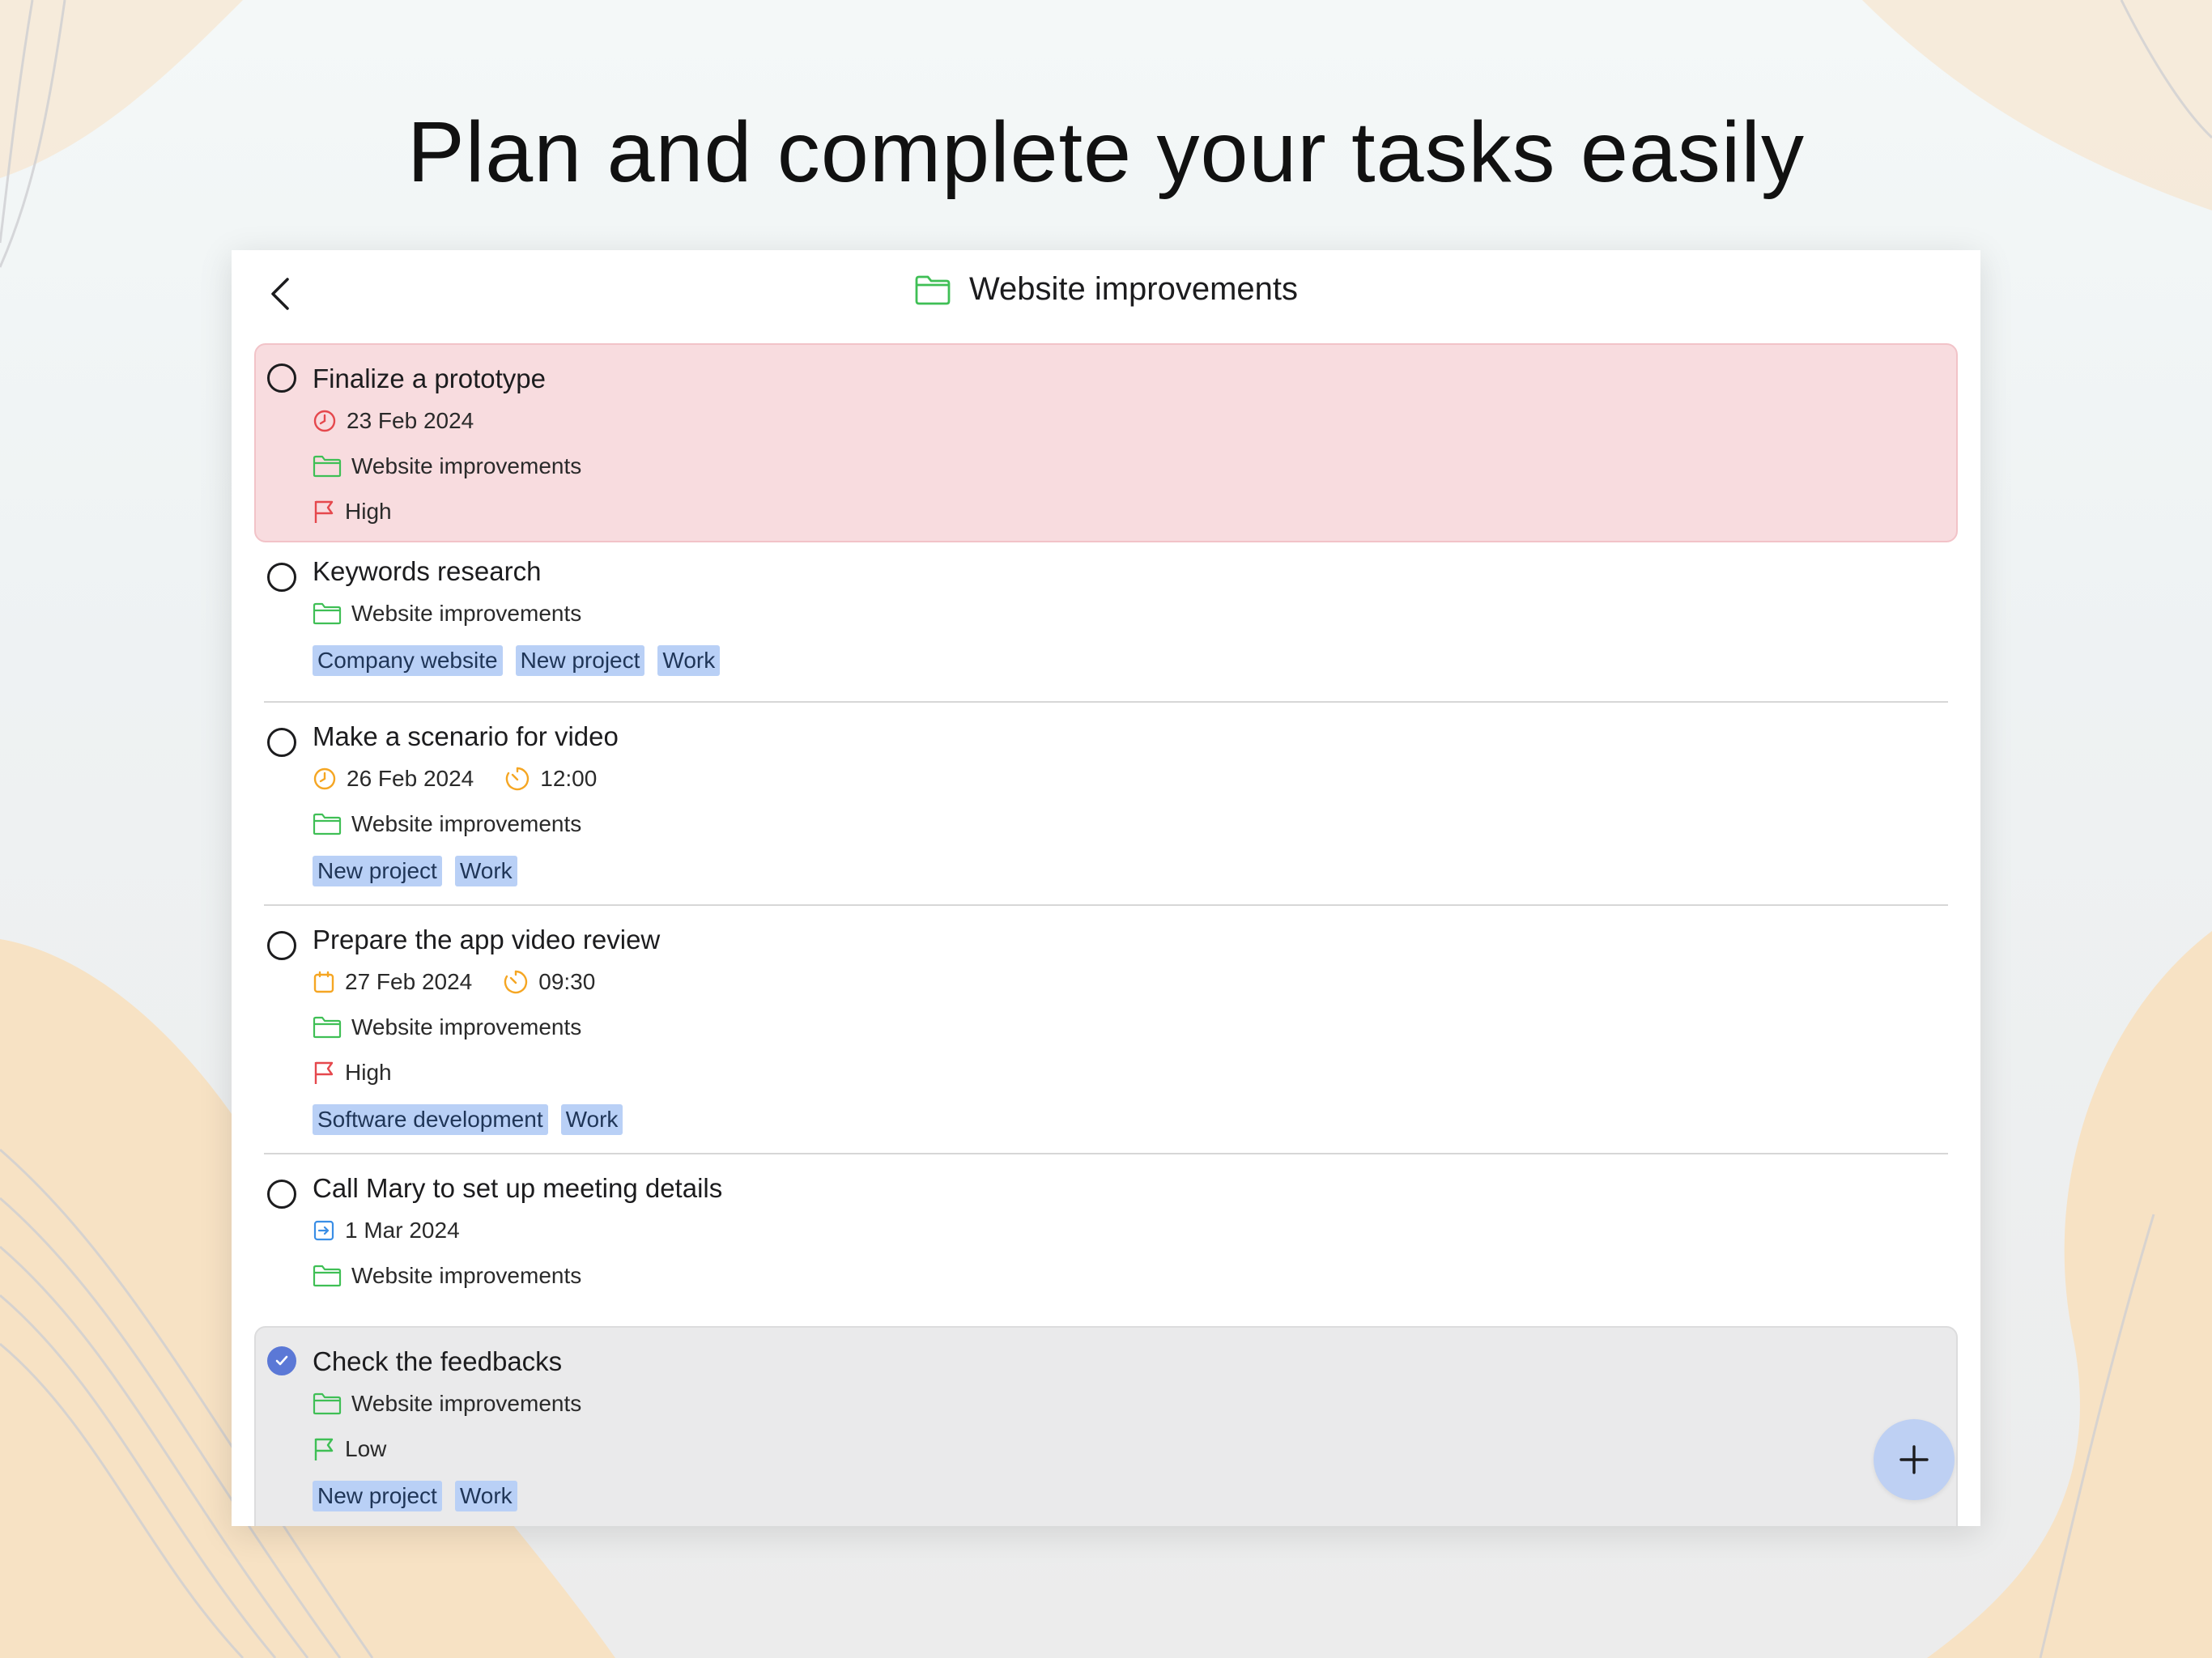  What do you see at coordinates (387, 1231) in the screenshot?
I see `due-date: 1 Mar 2024` at bounding box center [387, 1231].